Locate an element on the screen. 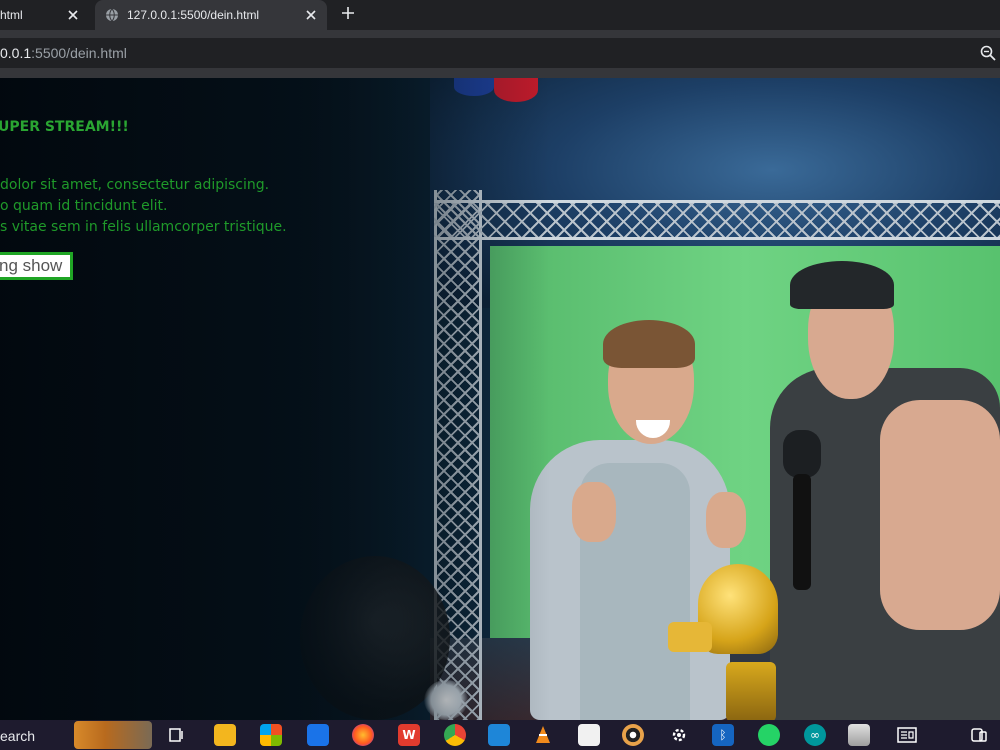 This screenshot has width=1000, height=750. package-icon is located at coordinates (859, 735).